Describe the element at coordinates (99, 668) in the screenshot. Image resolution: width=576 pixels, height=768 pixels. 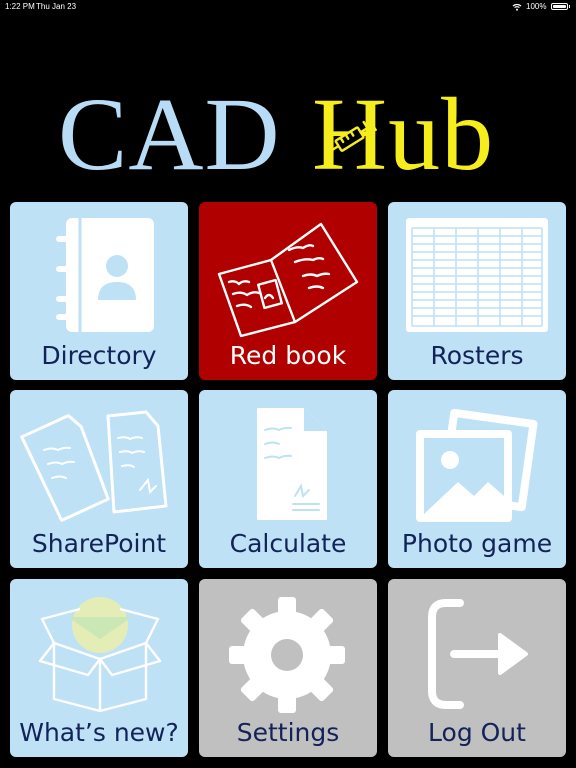
I see `tile-whats-new: What’s new?` at that location.